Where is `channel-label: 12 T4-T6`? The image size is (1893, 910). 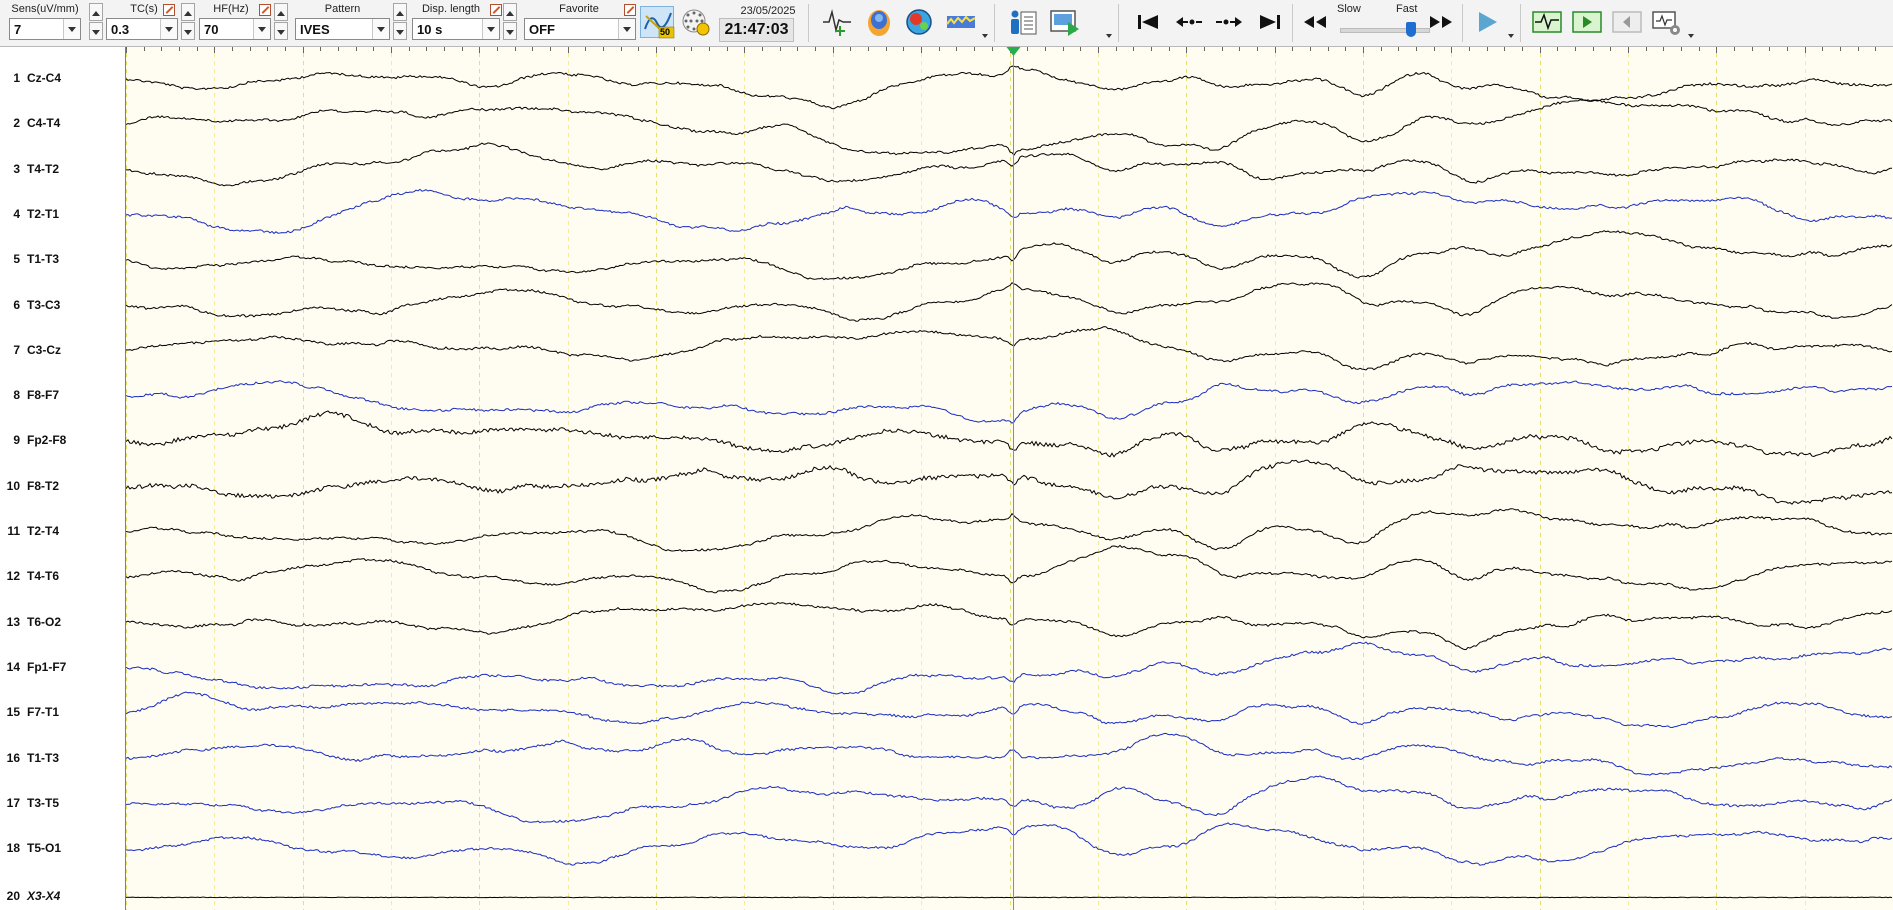 channel-label: 12 T4-T6 is located at coordinates (62, 577).